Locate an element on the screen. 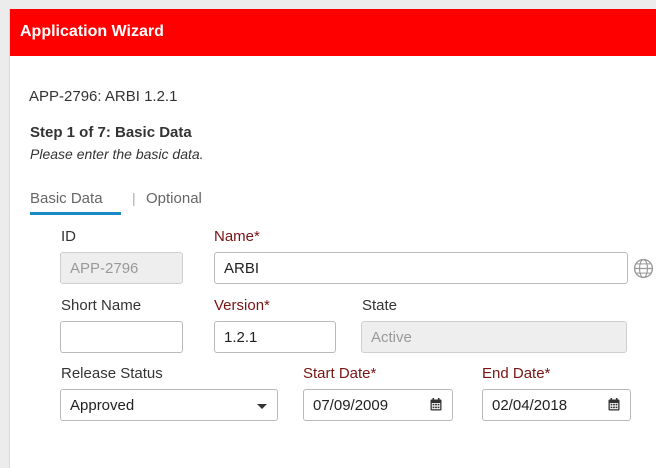 The height and width of the screenshot is (468, 656). window-title: Application Wizard is located at coordinates (92, 31).